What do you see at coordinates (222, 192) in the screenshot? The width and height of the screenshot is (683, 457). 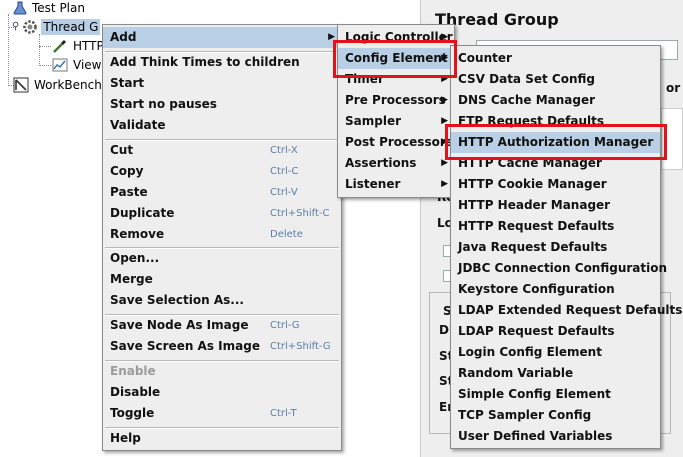 I see `menu-item-paste: Paste Ctrl-V` at bounding box center [222, 192].